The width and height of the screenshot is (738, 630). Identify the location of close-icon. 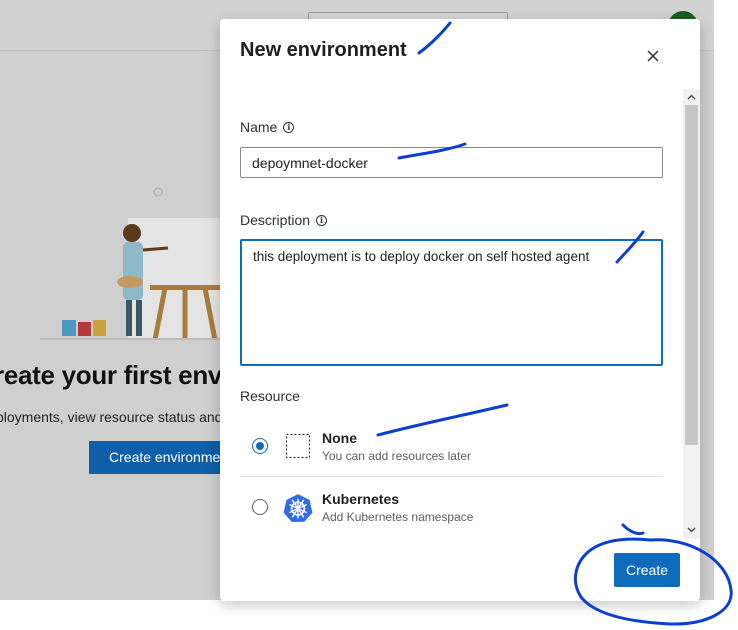
(653, 56).